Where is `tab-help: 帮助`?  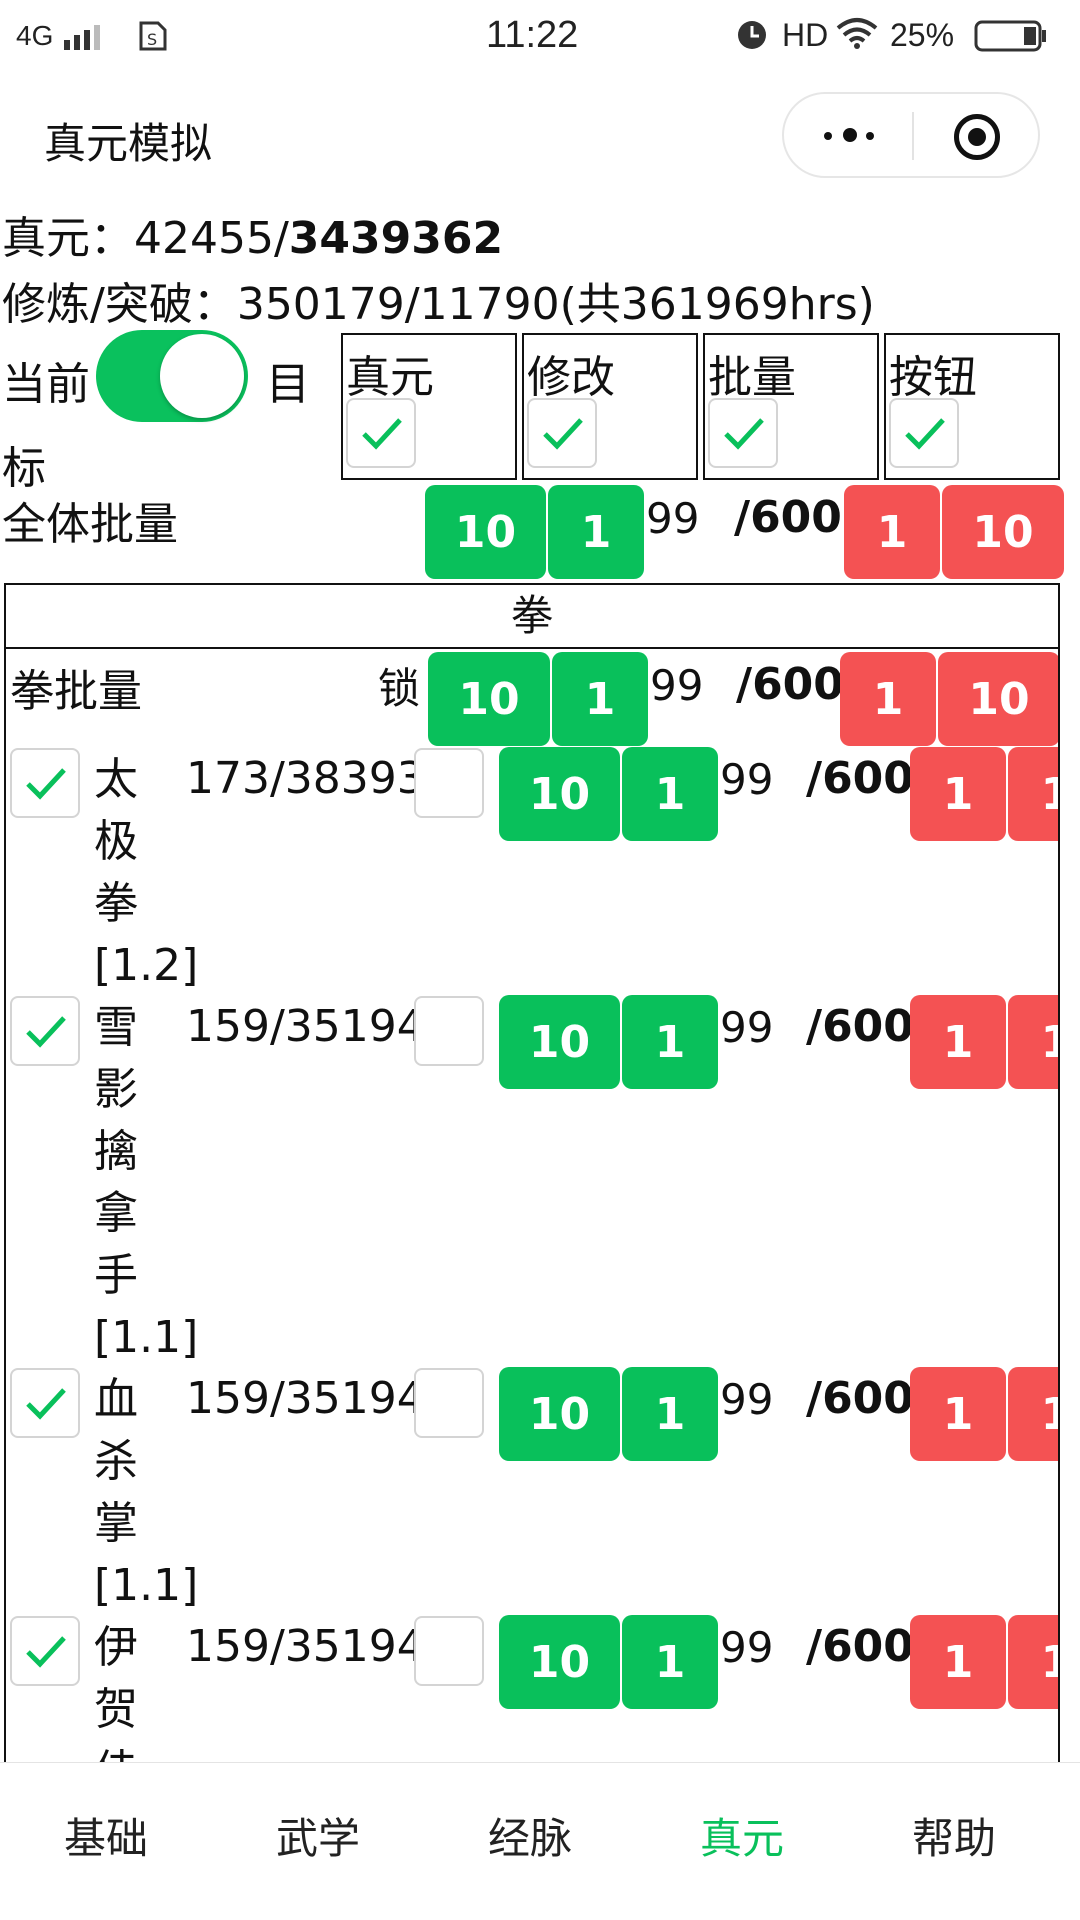
tab-help: 帮助 is located at coordinates (954, 1835).